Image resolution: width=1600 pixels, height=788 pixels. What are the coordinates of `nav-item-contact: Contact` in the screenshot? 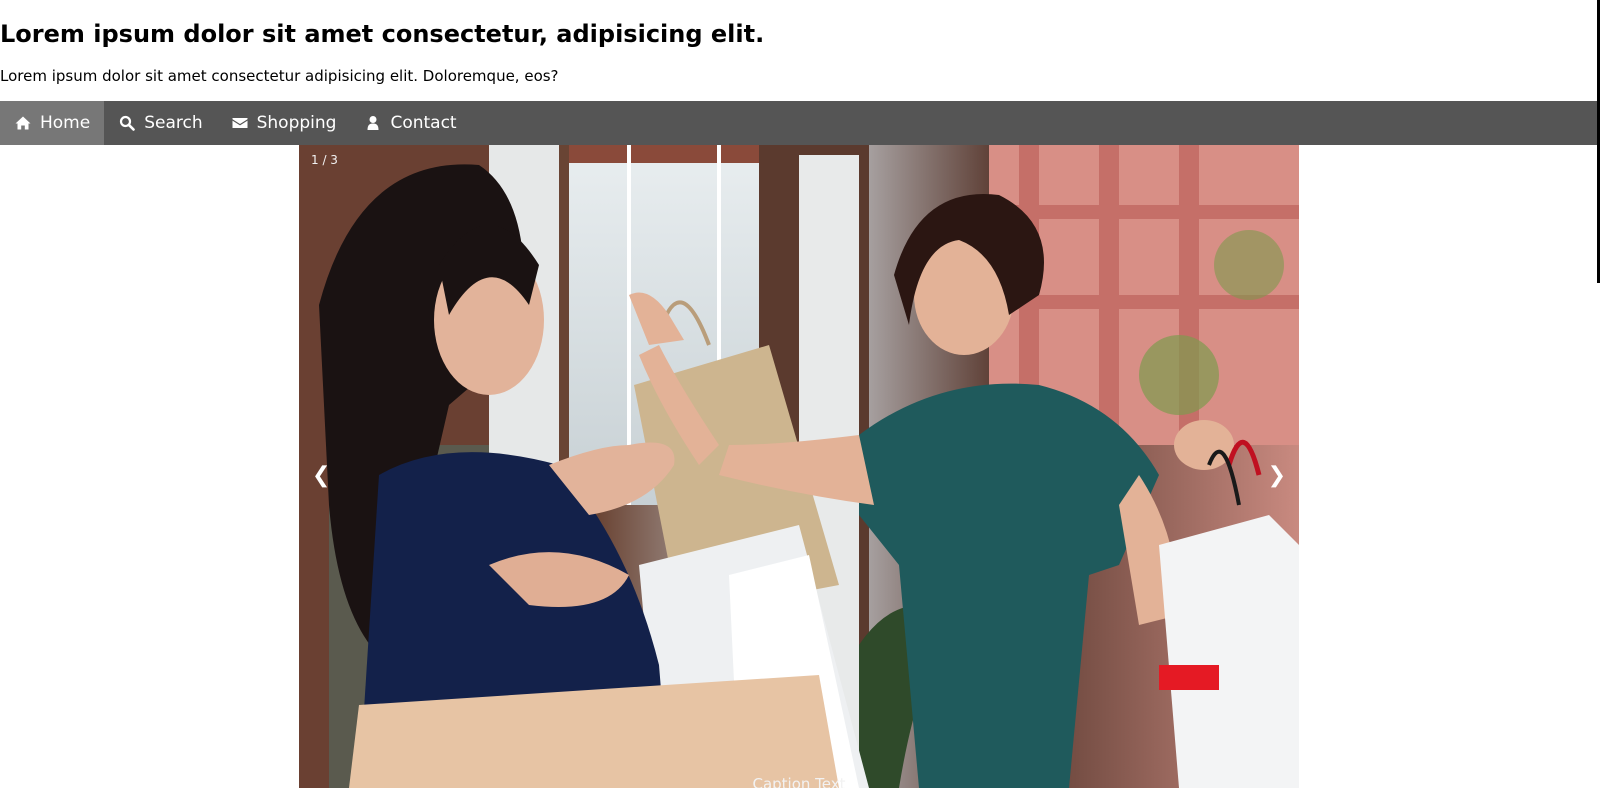 It's located at (410, 123).